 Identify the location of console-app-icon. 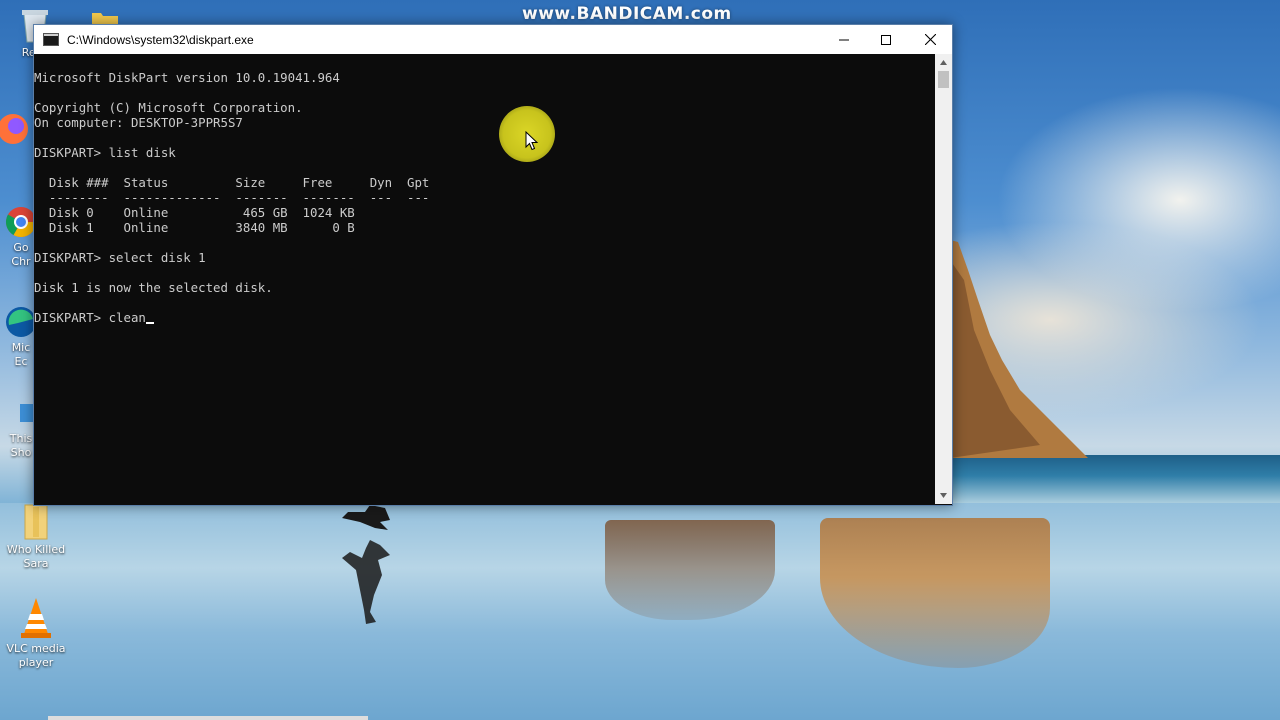
(51, 39).